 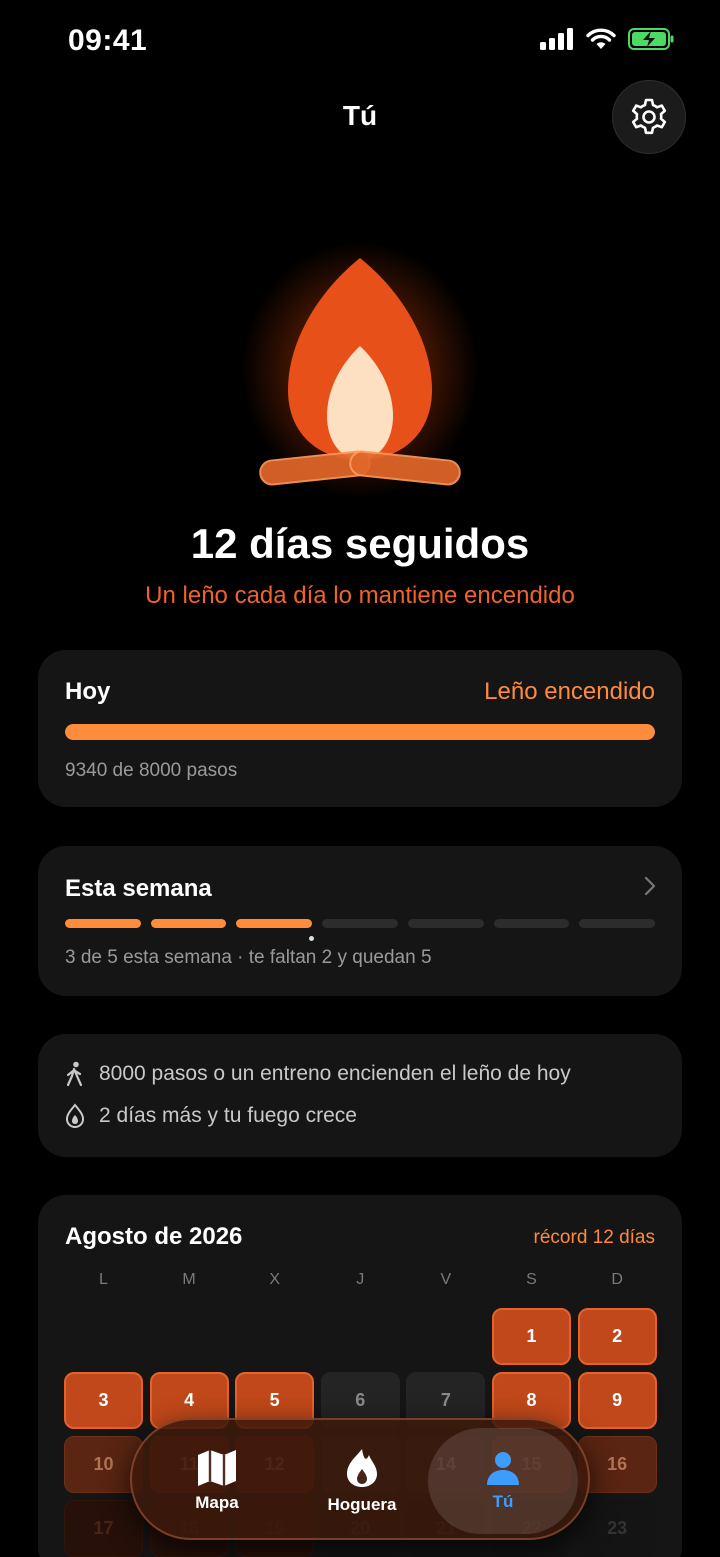 I want to click on tab-label: Hoguera, so click(x=362, y=1504).